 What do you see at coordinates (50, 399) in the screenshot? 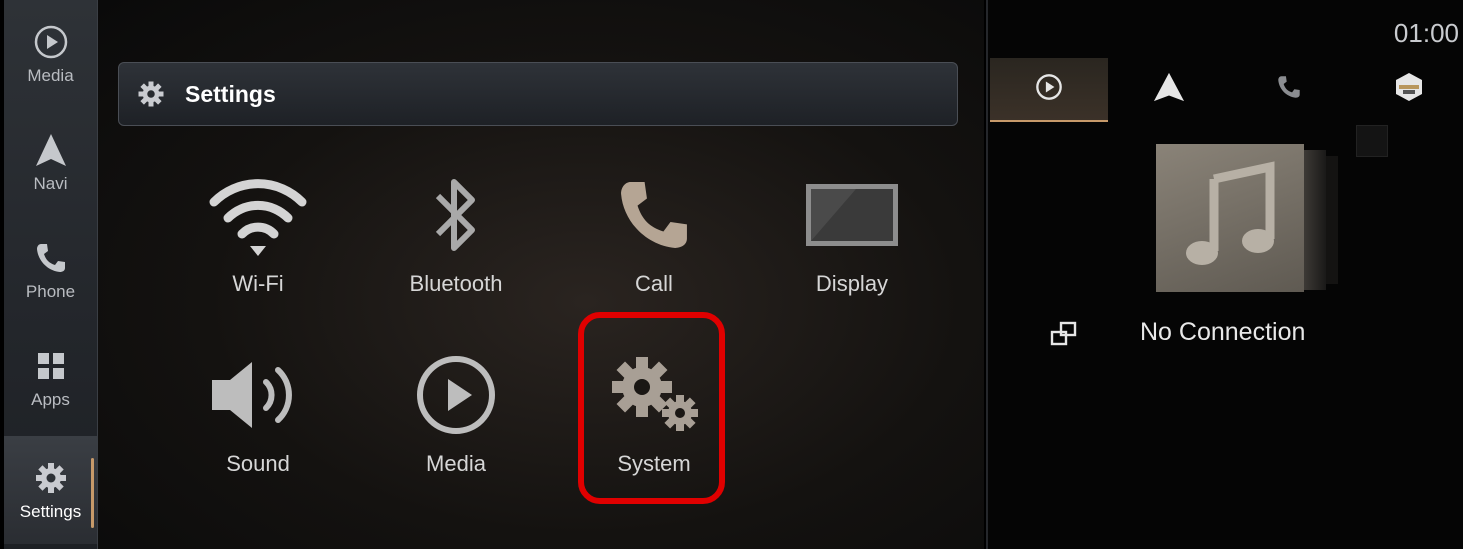
I see `nav-item-label: Apps` at bounding box center [50, 399].